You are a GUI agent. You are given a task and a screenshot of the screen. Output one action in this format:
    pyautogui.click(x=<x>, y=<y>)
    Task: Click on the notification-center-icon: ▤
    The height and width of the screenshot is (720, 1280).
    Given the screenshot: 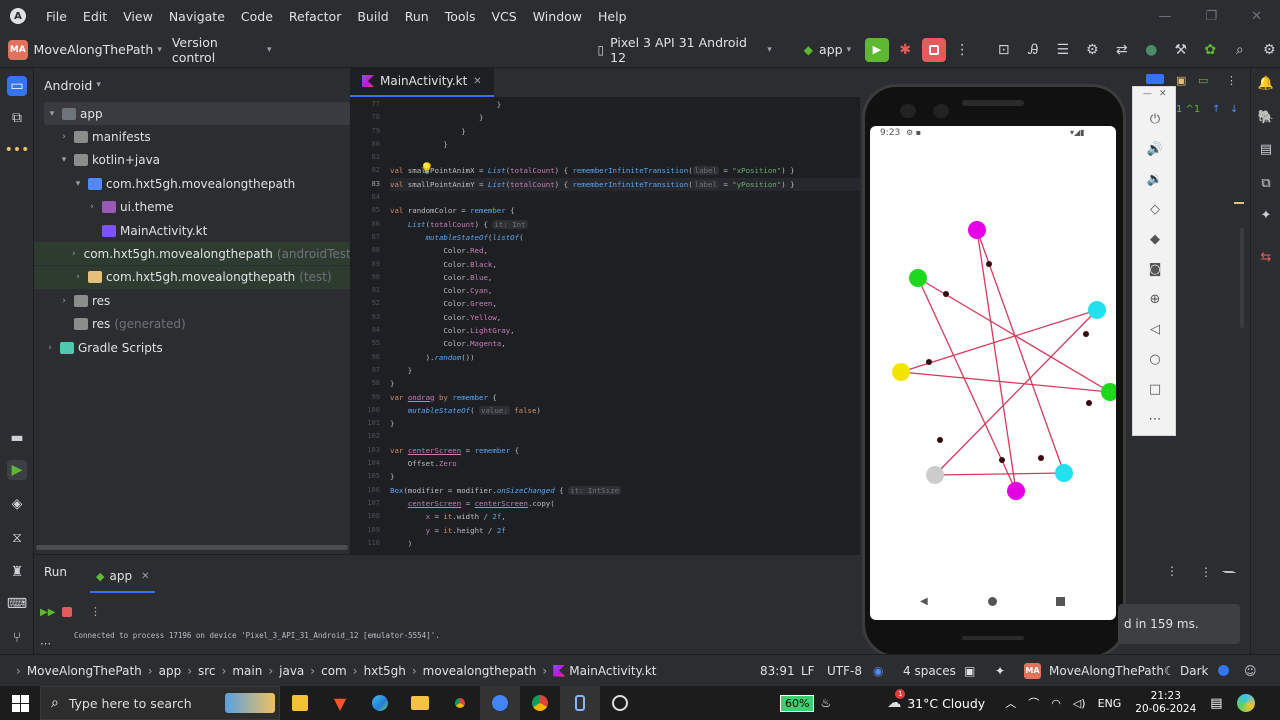 What is the action you would take?
    pyautogui.click(x=1216, y=703)
    